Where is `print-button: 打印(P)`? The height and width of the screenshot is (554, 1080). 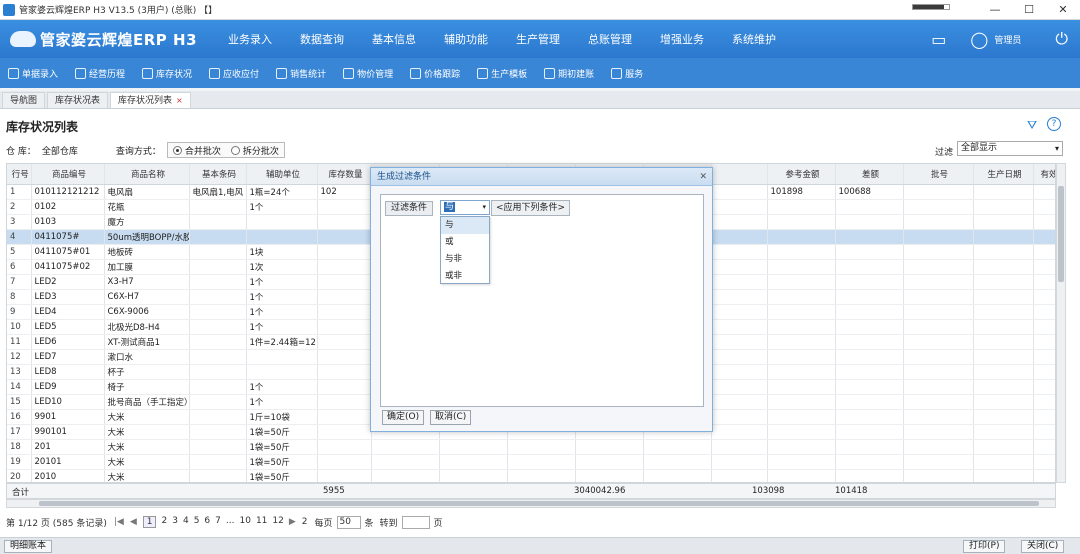
print-button: 打印(P) is located at coordinates (984, 546).